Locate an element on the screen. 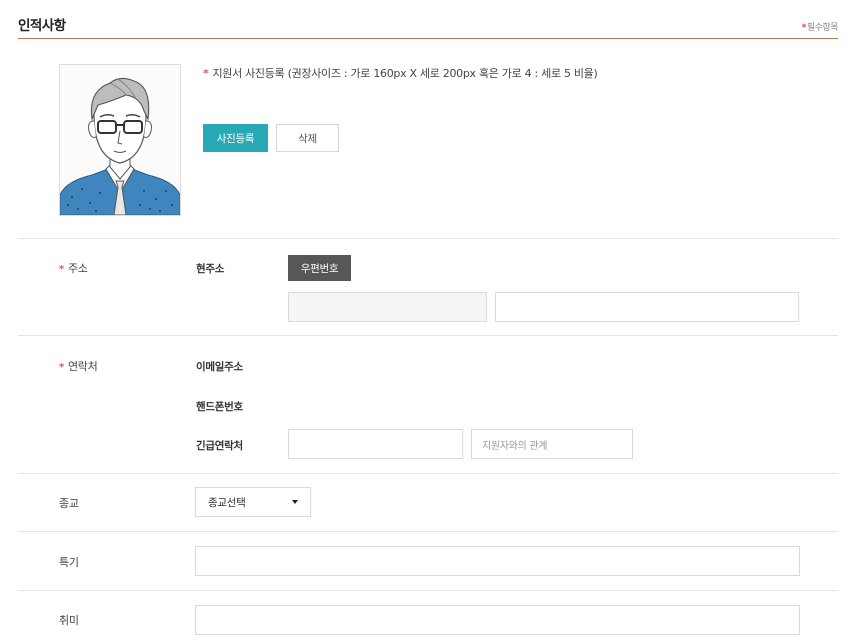 Image resolution: width=856 pixels, height=643 pixels. current-address-label: 현주소 is located at coordinates (210, 269).